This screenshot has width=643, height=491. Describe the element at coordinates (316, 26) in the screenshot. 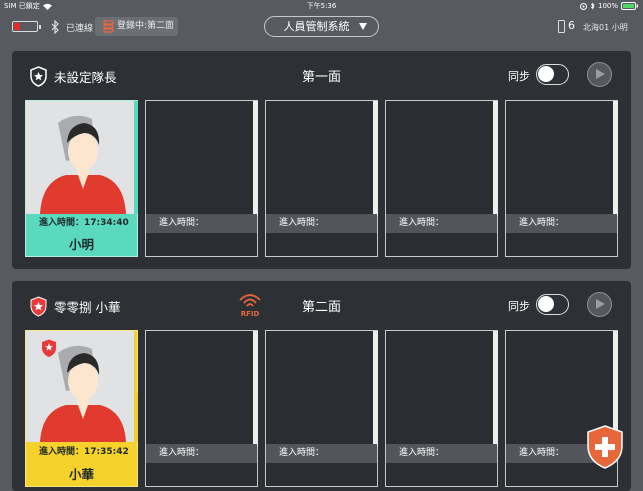

I see `system-select-label: 人員管制系統` at that location.